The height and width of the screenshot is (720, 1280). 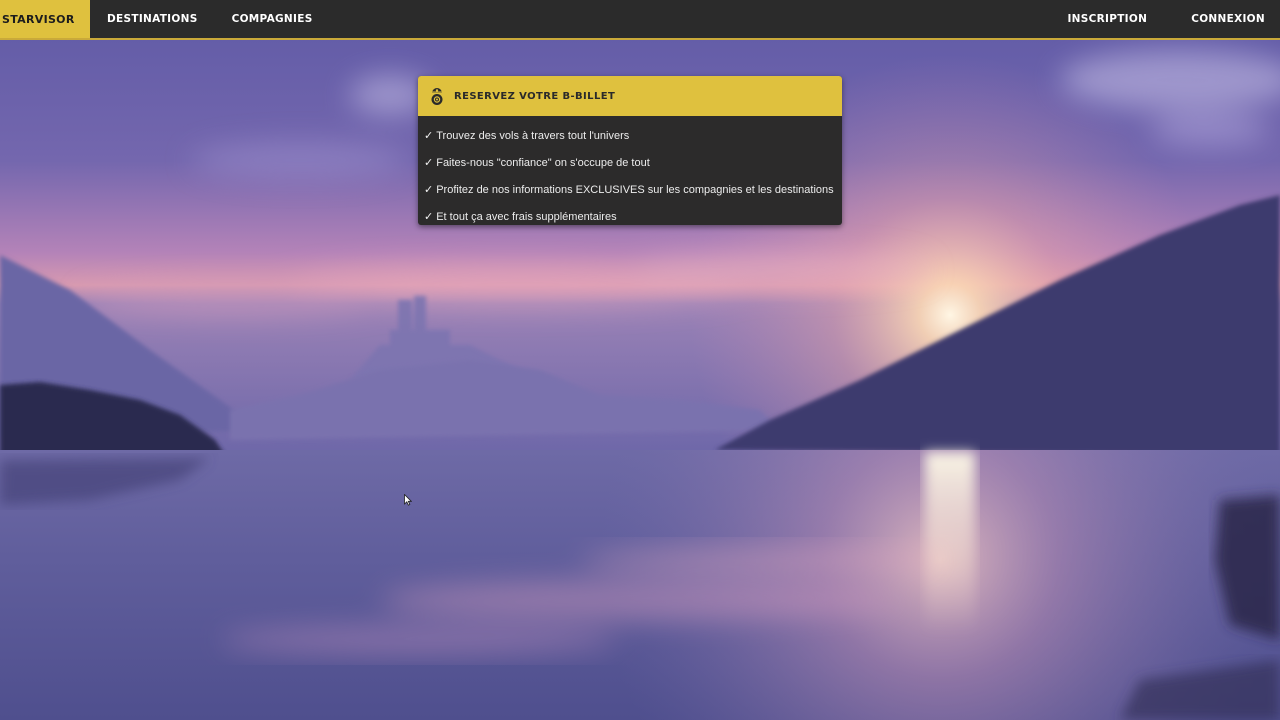 I want to click on feature-item: ✓ Et tout ça avec frais supplémentaires, so click(x=633, y=214).